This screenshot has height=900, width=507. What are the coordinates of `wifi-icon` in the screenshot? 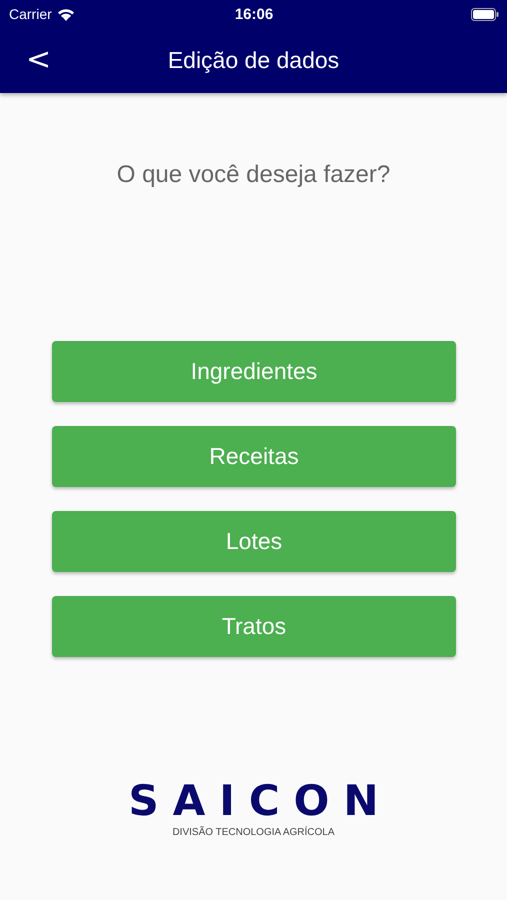 It's located at (65, 14).